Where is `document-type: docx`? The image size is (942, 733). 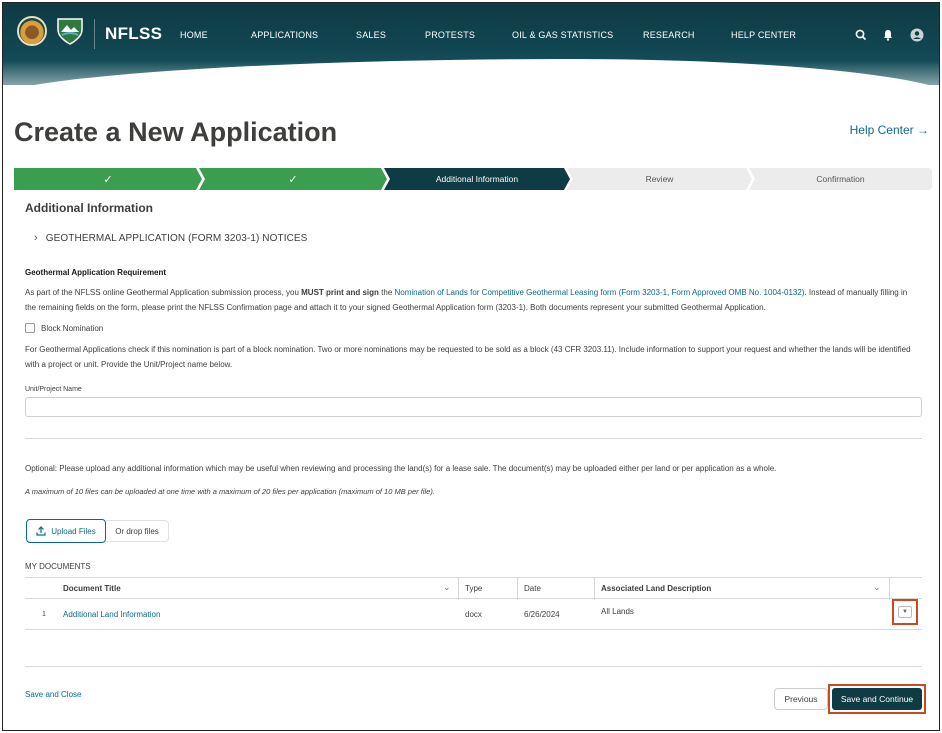
document-type: docx is located at coordinates (473, 614).